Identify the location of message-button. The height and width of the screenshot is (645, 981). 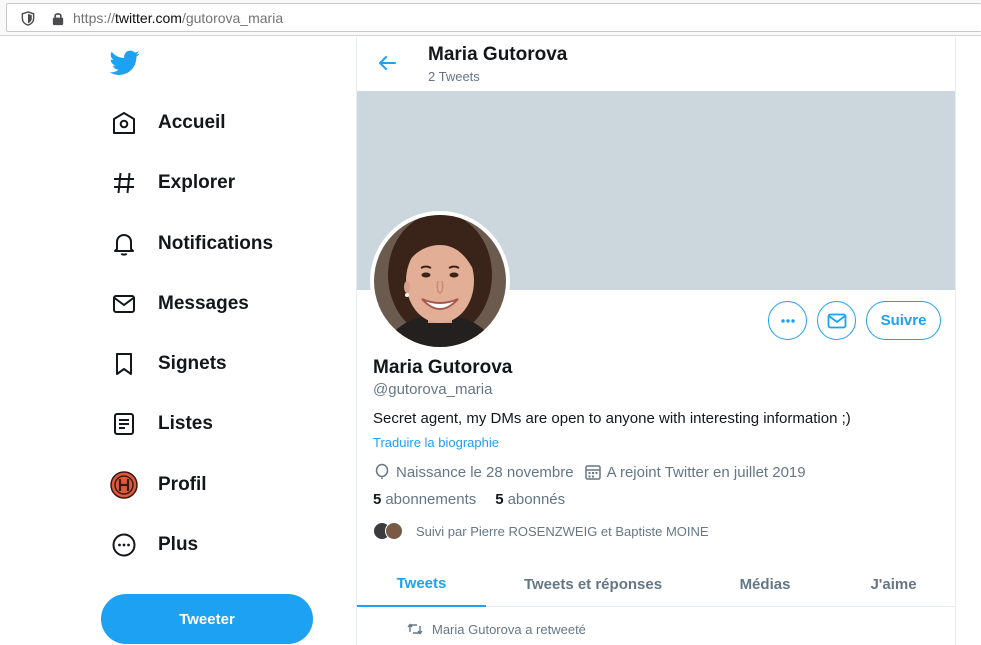
(836, 320).